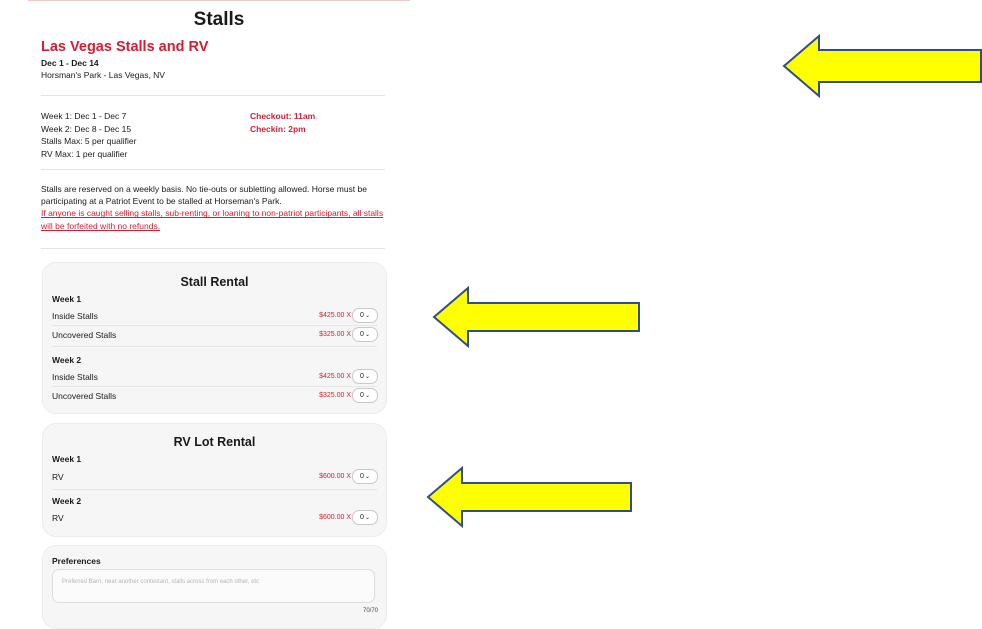 The image size is (982, 629). Describe the element at coordinates (84, 396) in the screenshot. I see `stall-week2-uncovered-label: Uncovered Stalls` at that location.